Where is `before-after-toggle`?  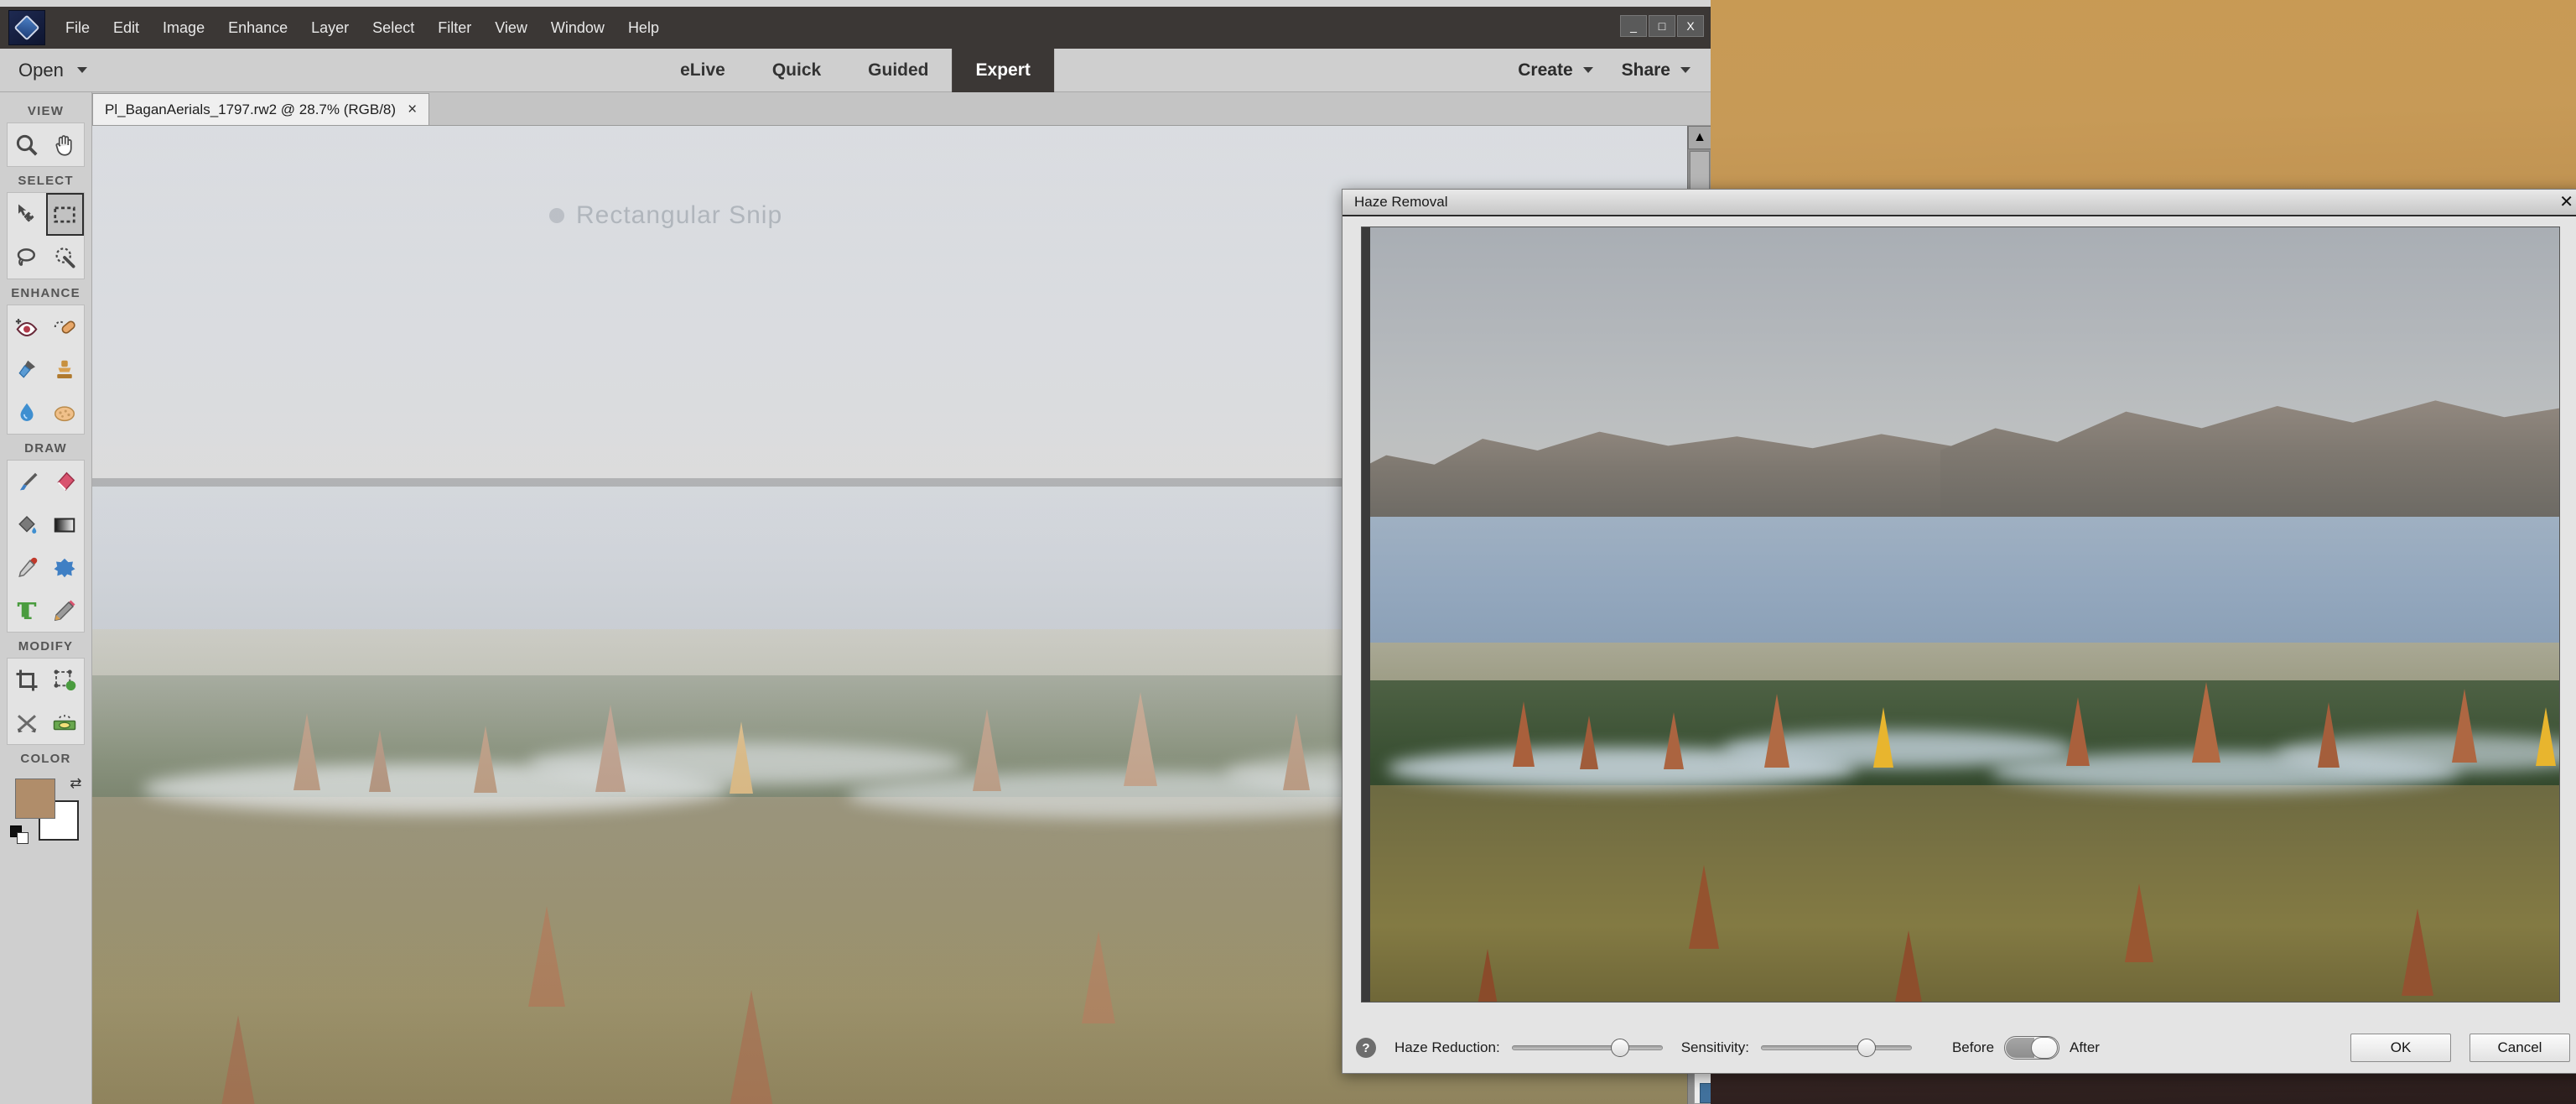 before-after-toggle is located at coordinates (2032, 1048).